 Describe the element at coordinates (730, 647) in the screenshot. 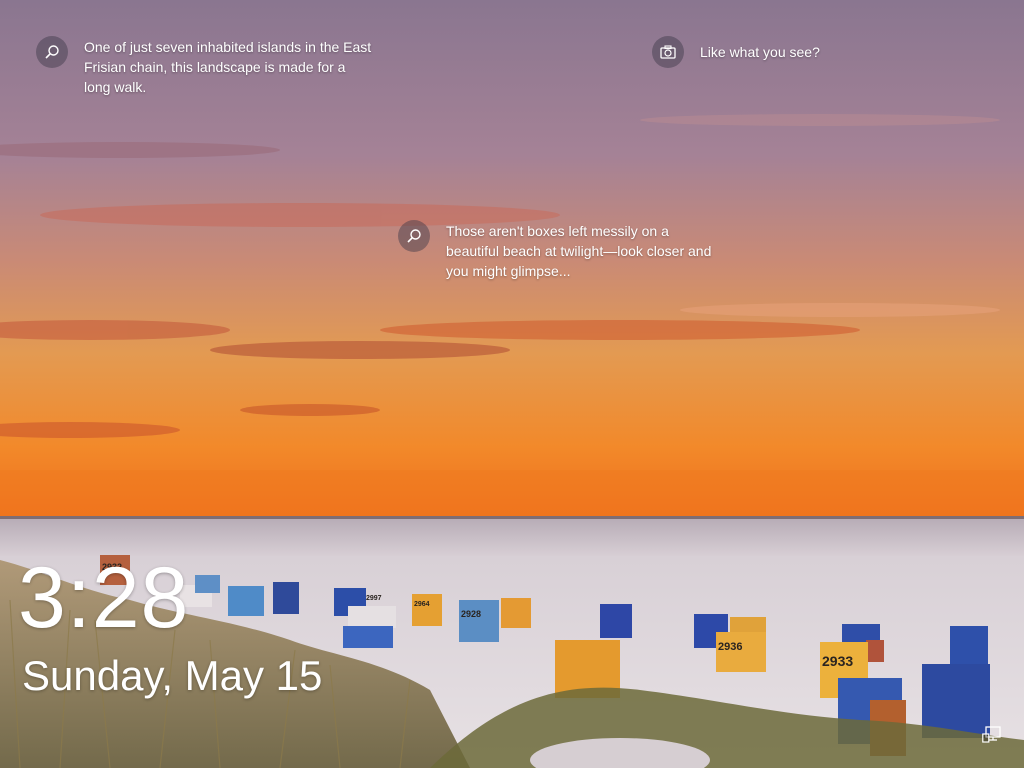

I see `beach-chair-number: 2936` at that location.